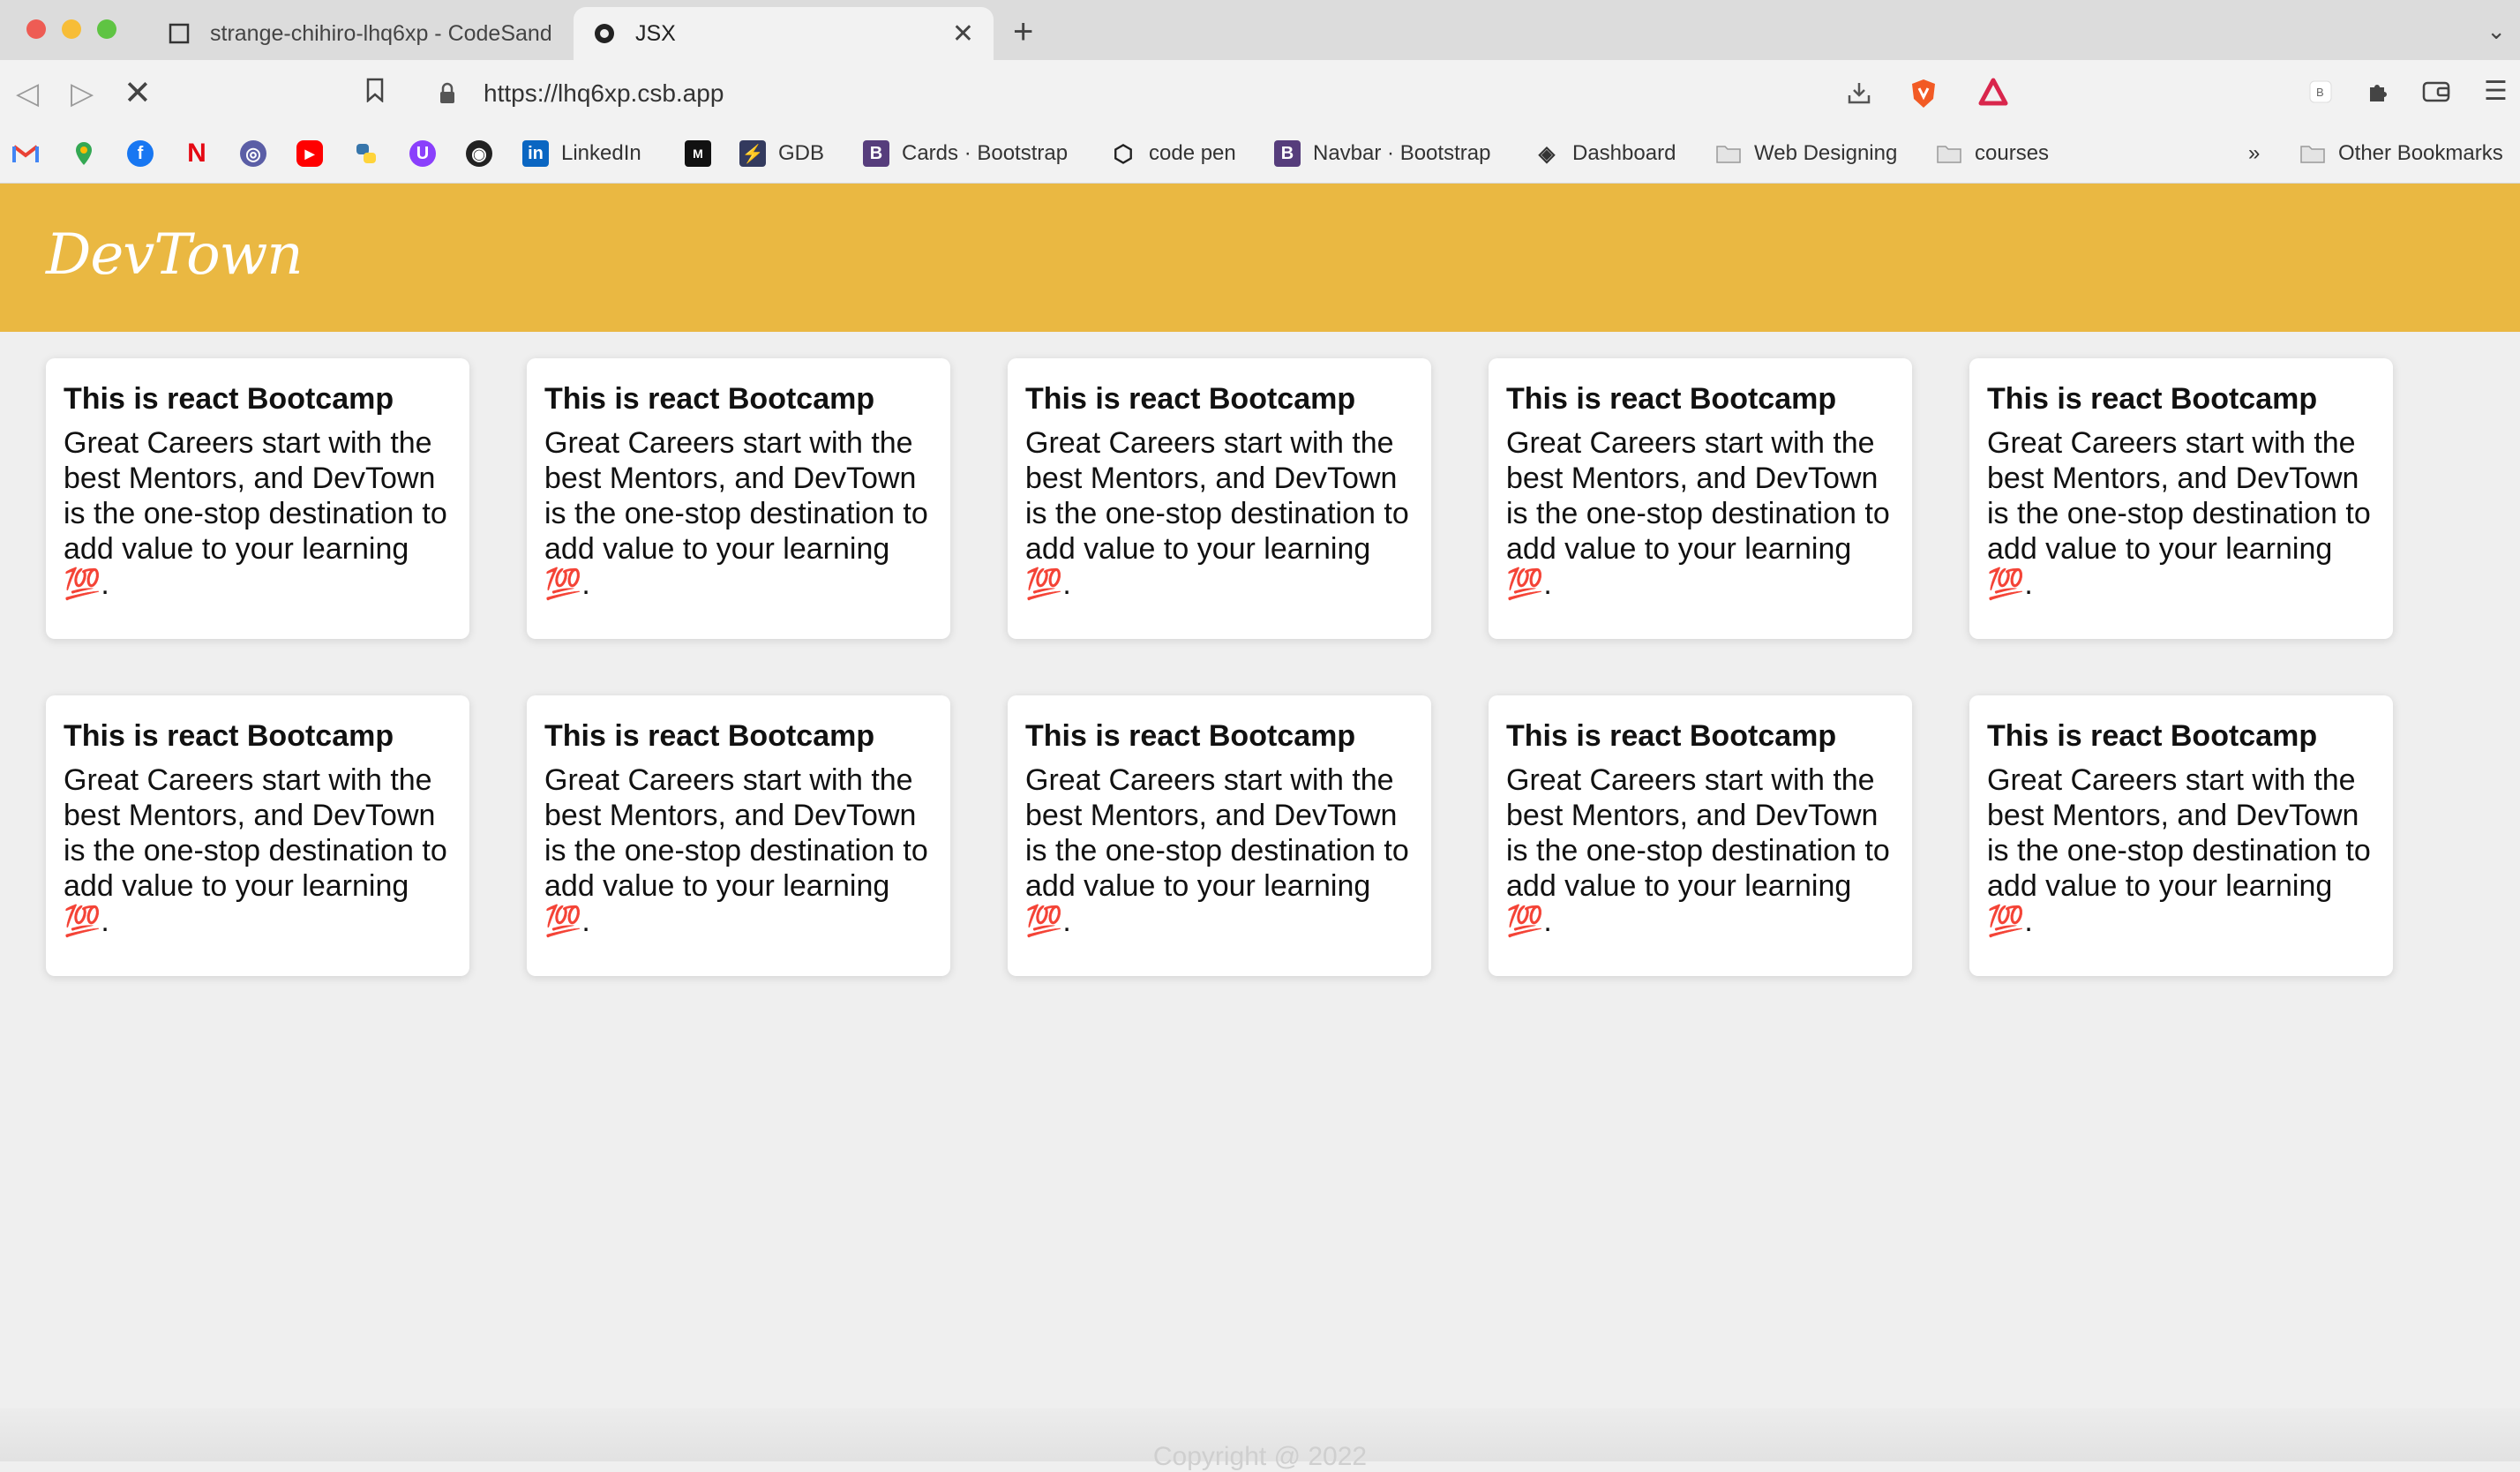 The height and width of the screenshot is (1472, 2520). What do you see at coordinates (2254, 153) in the screenshot?
I see `bookmarks-overflow-button: »` at bounding box center [2254, 153].